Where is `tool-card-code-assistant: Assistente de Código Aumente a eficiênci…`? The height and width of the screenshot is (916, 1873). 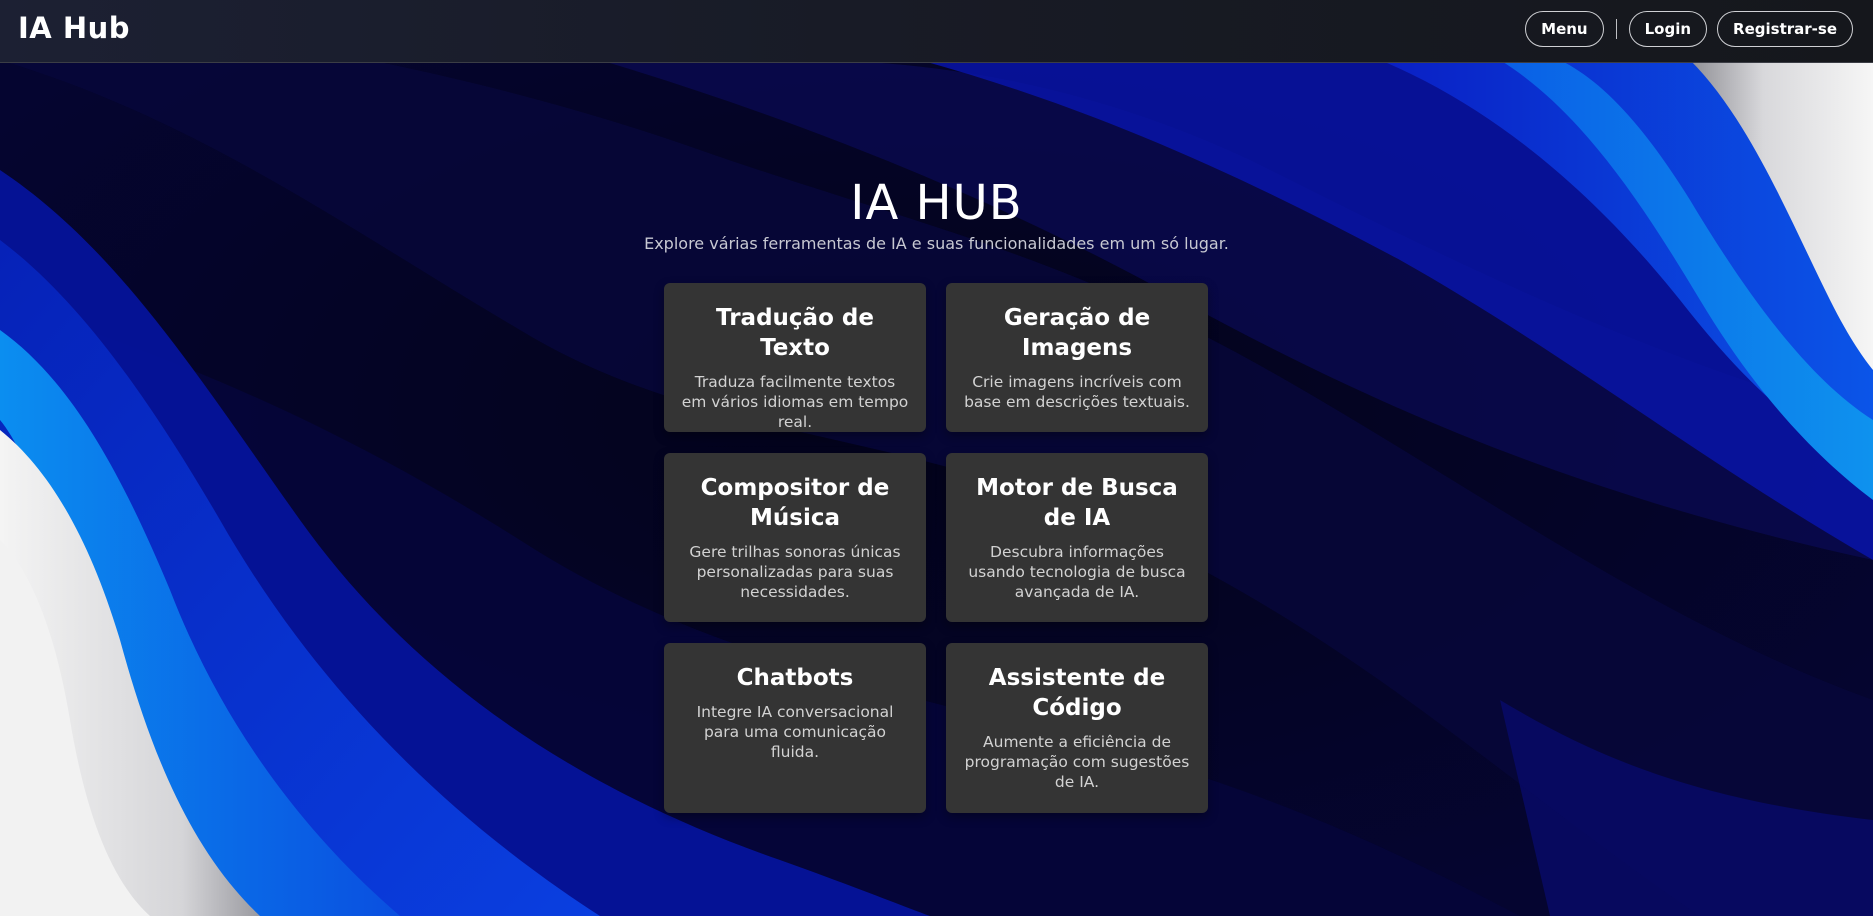
tool-card-code-assistant: Assistente de Código Aumente a eficiênci… is located at coordinates (1077, 728).